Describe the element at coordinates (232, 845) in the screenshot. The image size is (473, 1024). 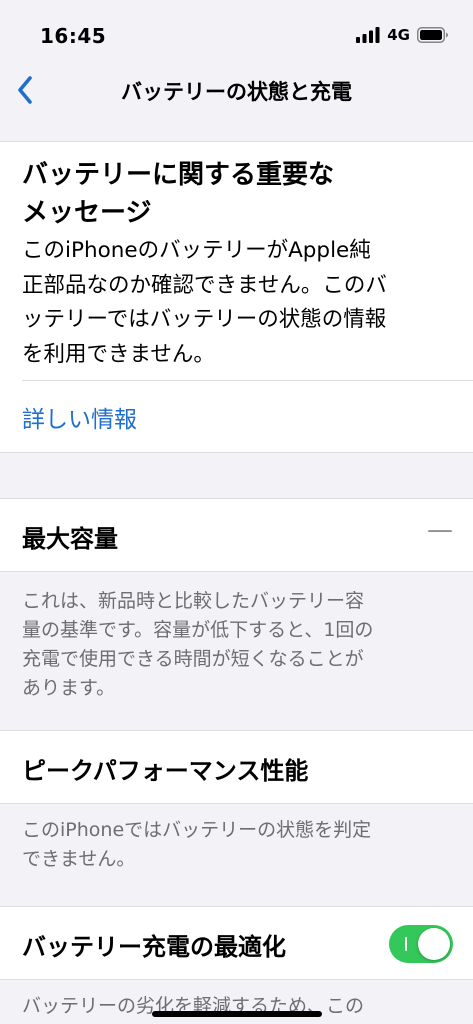
I see `peak-performance-footnote: このiPhoneではバッテリーの状態を判定 できません。` at that location.